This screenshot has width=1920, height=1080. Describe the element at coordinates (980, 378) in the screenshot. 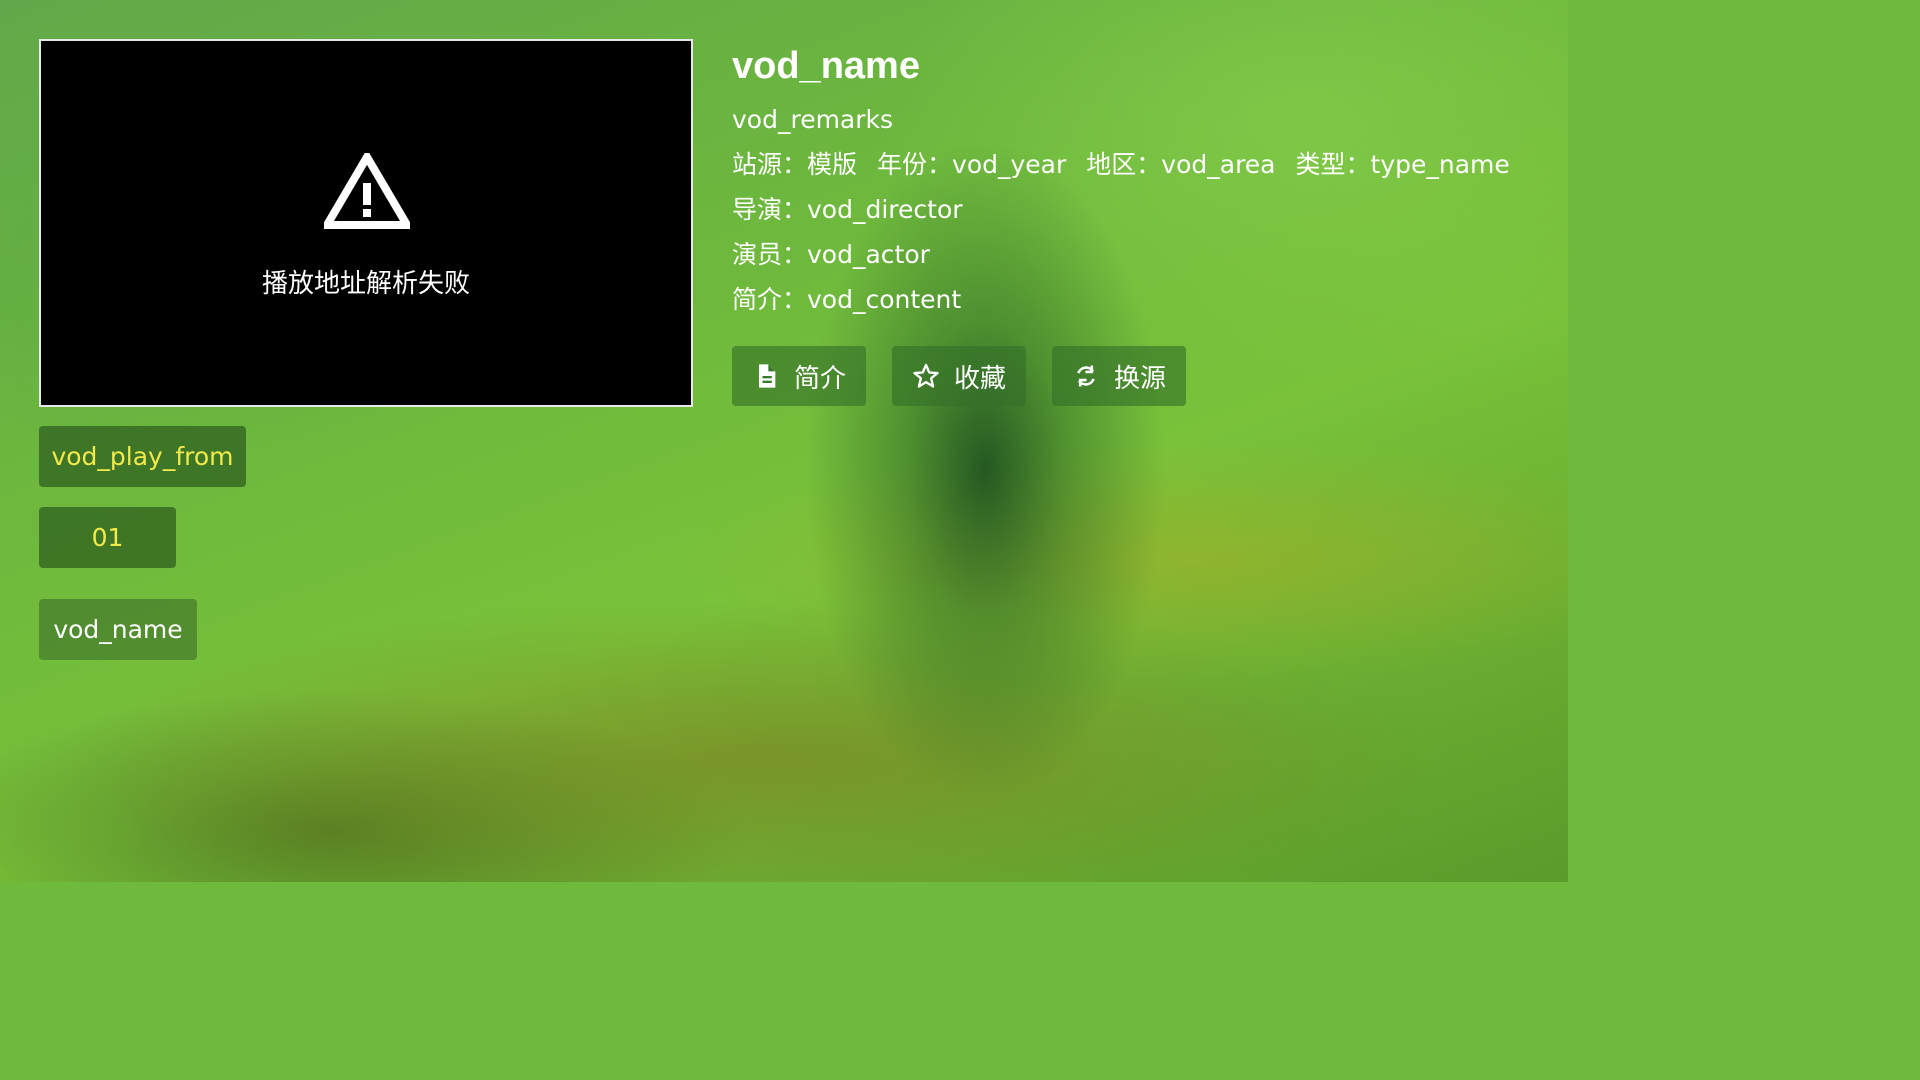

I see `favorite-button-label: 收藏` at that location.